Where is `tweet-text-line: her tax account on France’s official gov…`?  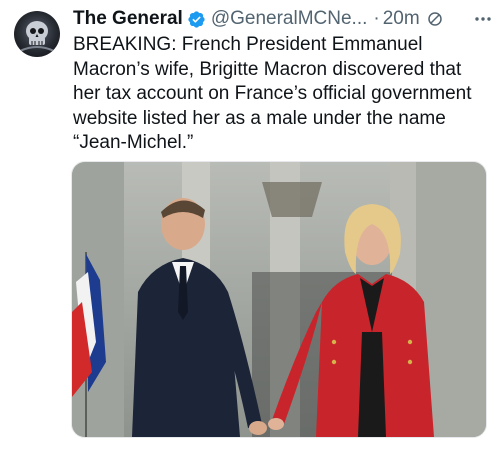 tweet-text-line: her tax account on France’s official gov… is located at coordinates (272, 93).